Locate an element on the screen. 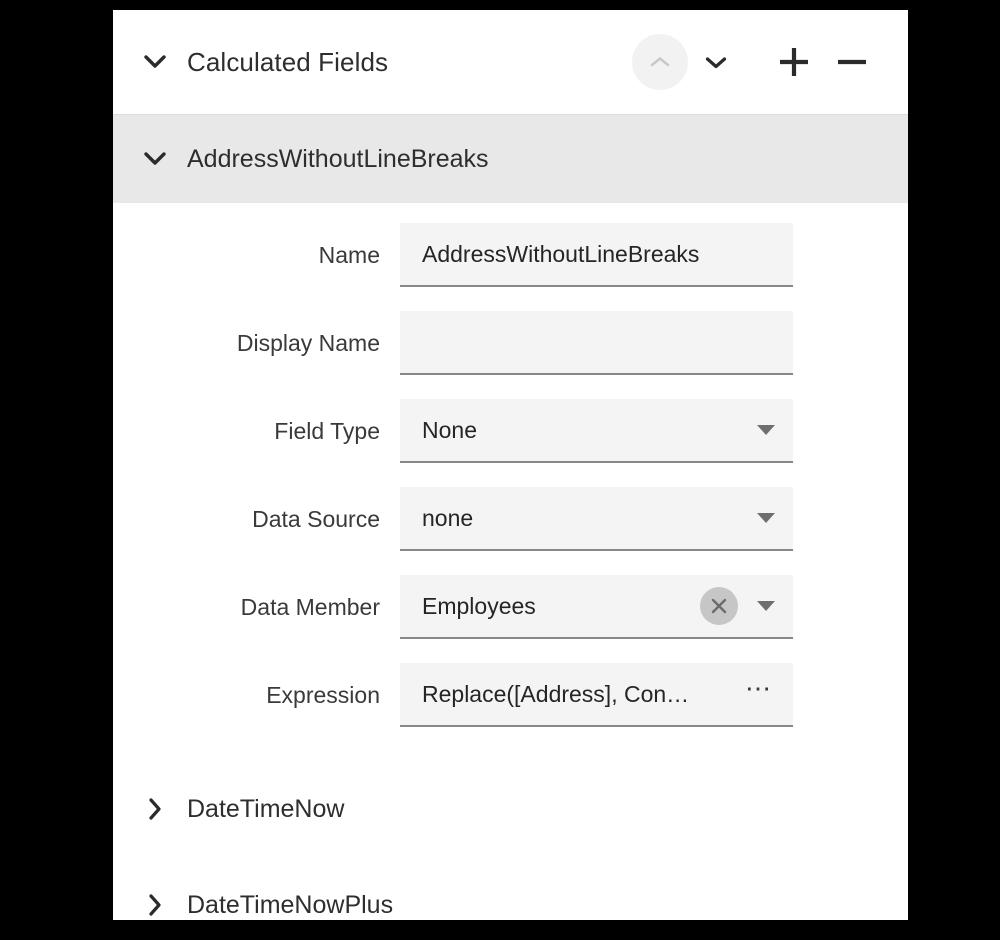  field-row-date-time-now-plus: DateTimeNowPlus is located at coordinates (510, 888).